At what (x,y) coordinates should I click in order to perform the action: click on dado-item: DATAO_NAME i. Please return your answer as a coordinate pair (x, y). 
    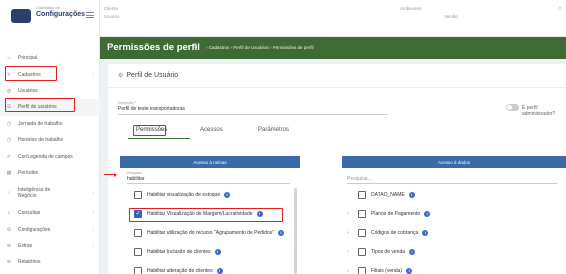
    Looking at the image, I should click on (381, 195).